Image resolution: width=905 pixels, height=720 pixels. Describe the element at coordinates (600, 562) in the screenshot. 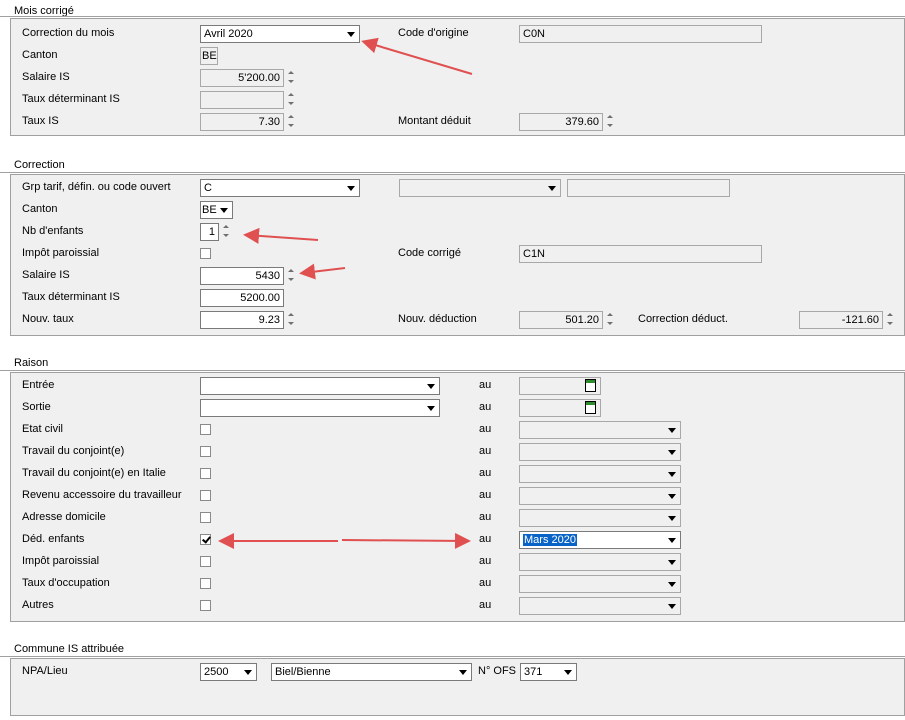

I see `raison-impot-paroissial-month-select` at that location.